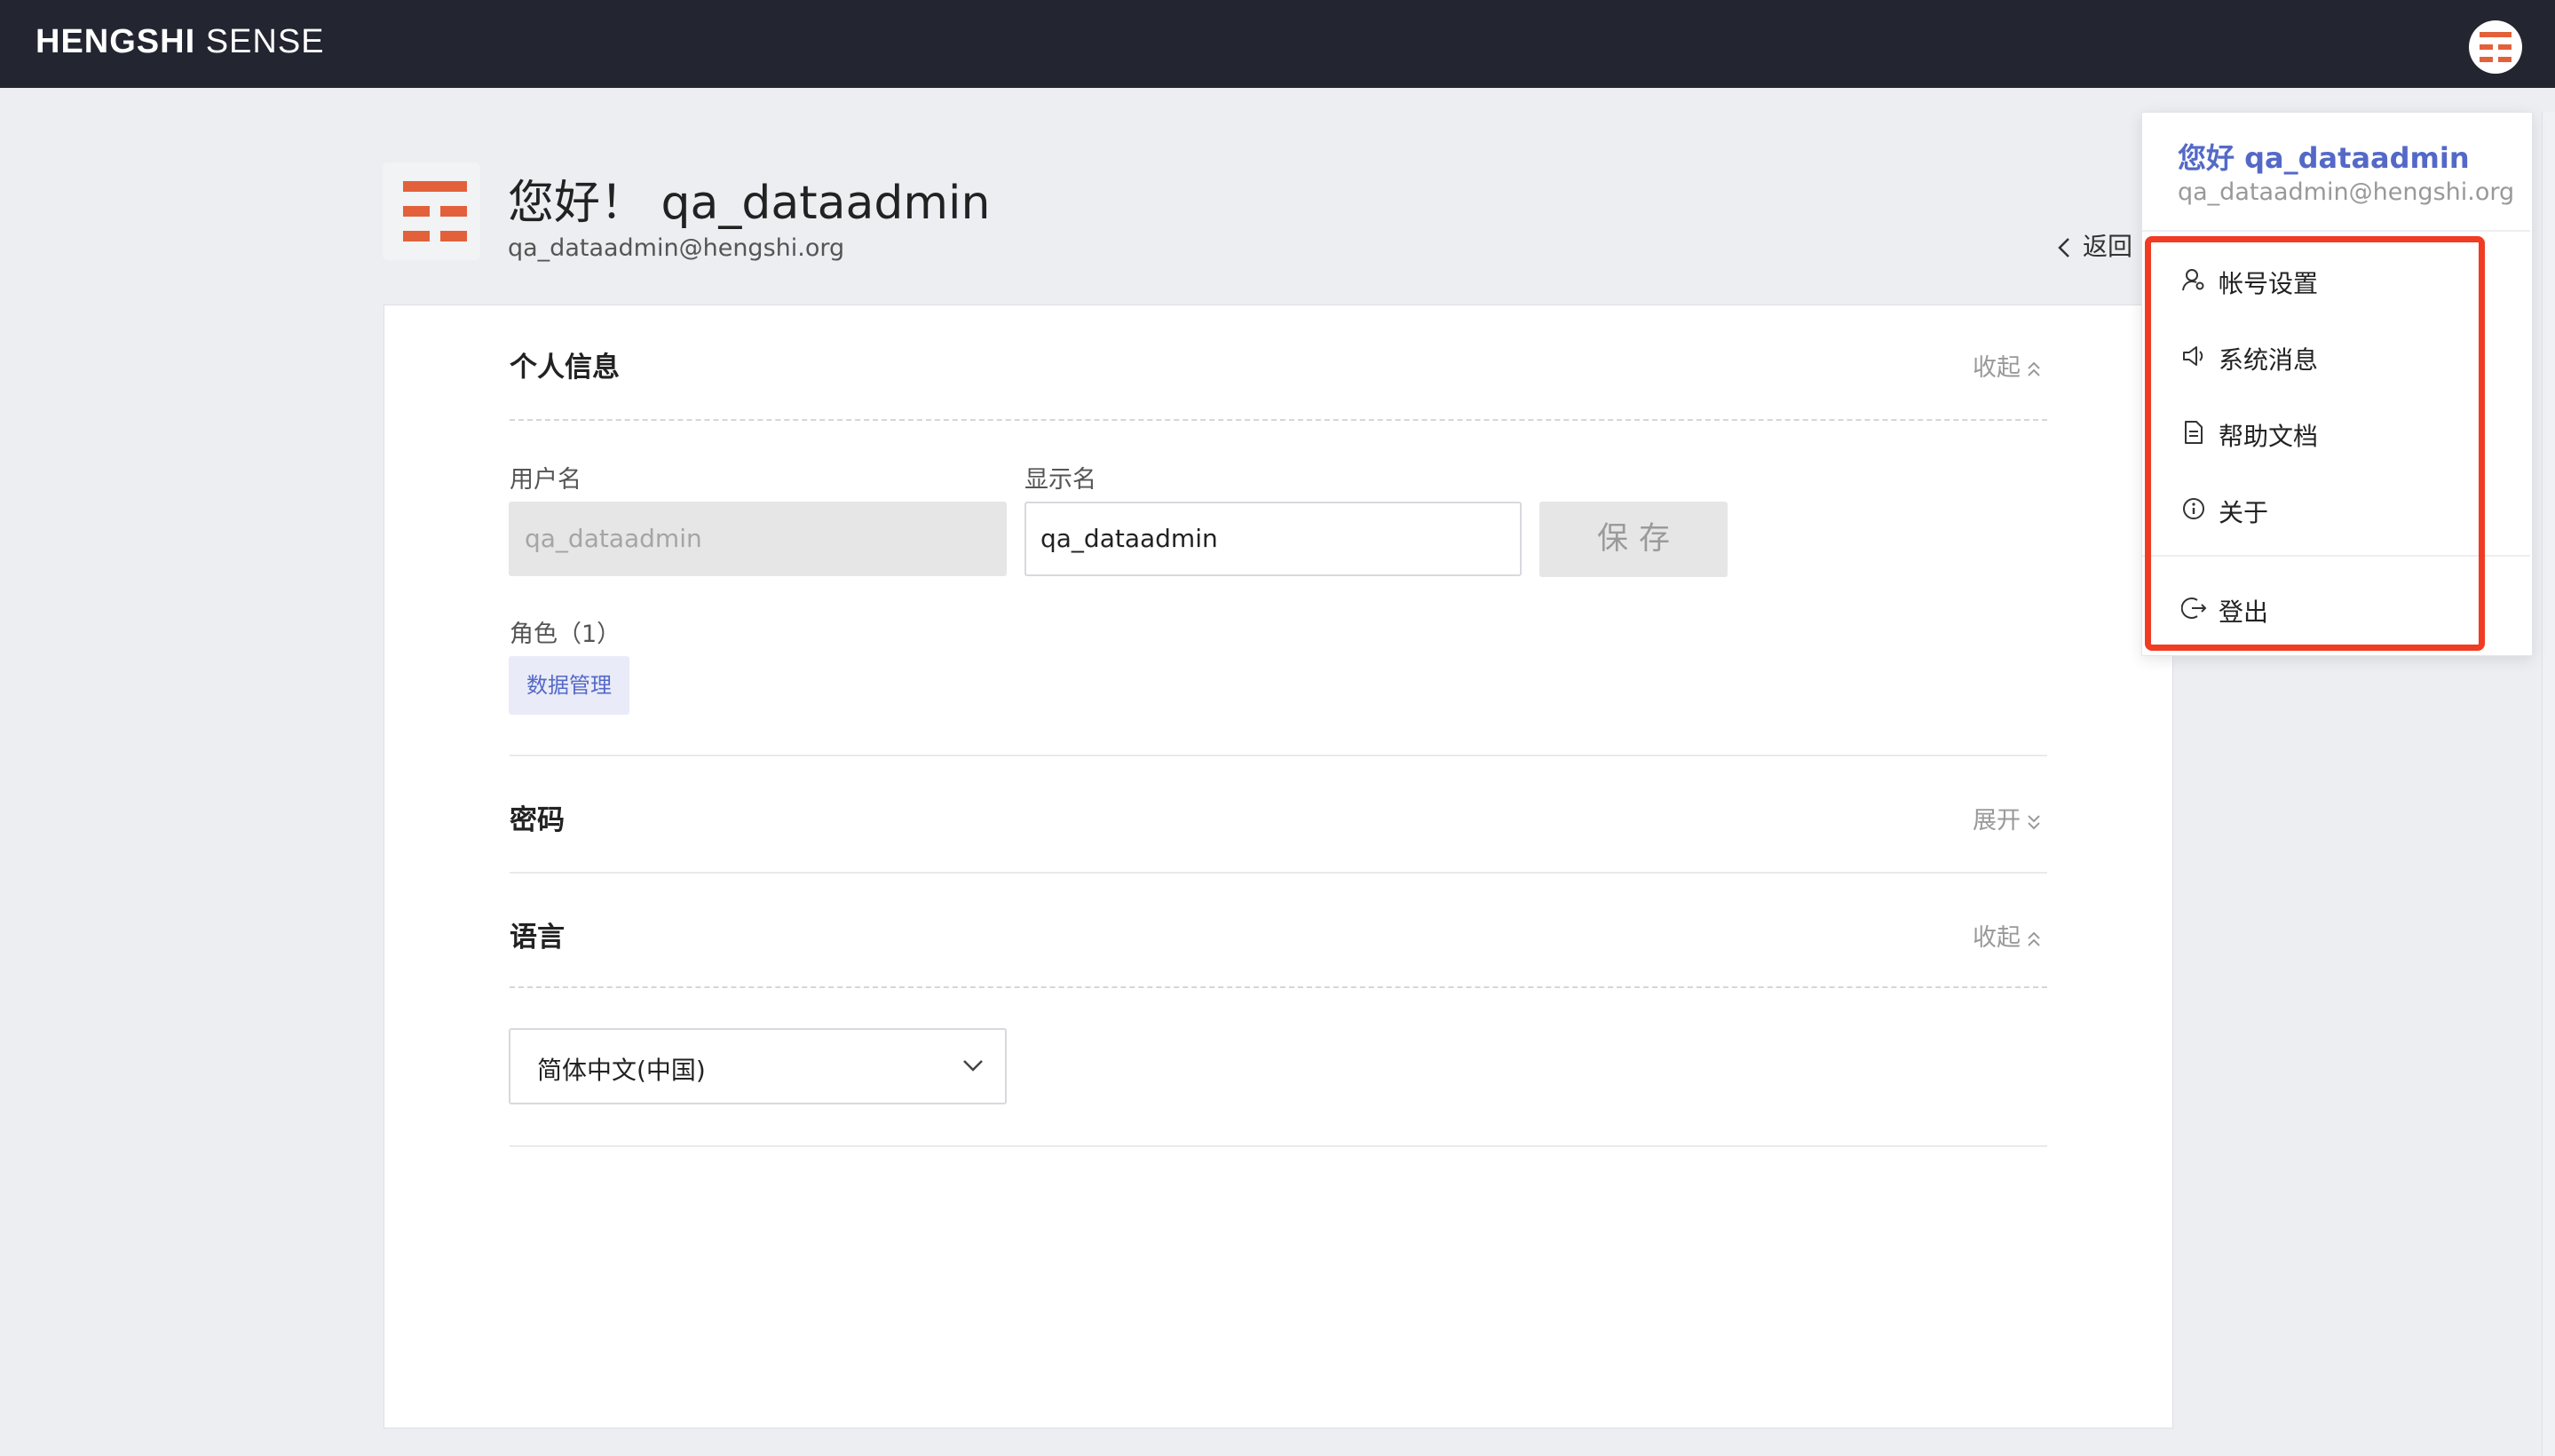  Describe the element at coordinates (1060, 480) in the screenshot. I see `display-name-label: 显示名` at that location.